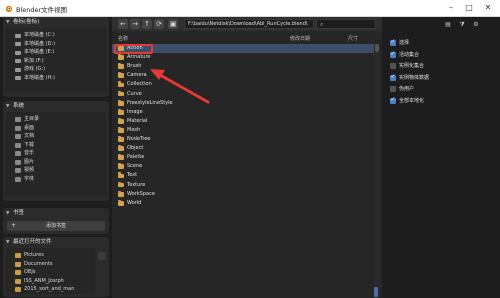 The image size is (500, 298). What do you see at coordinates (243, 148) in the screenshot?
I see `file-row: Object` at bounding box center [243, 148].